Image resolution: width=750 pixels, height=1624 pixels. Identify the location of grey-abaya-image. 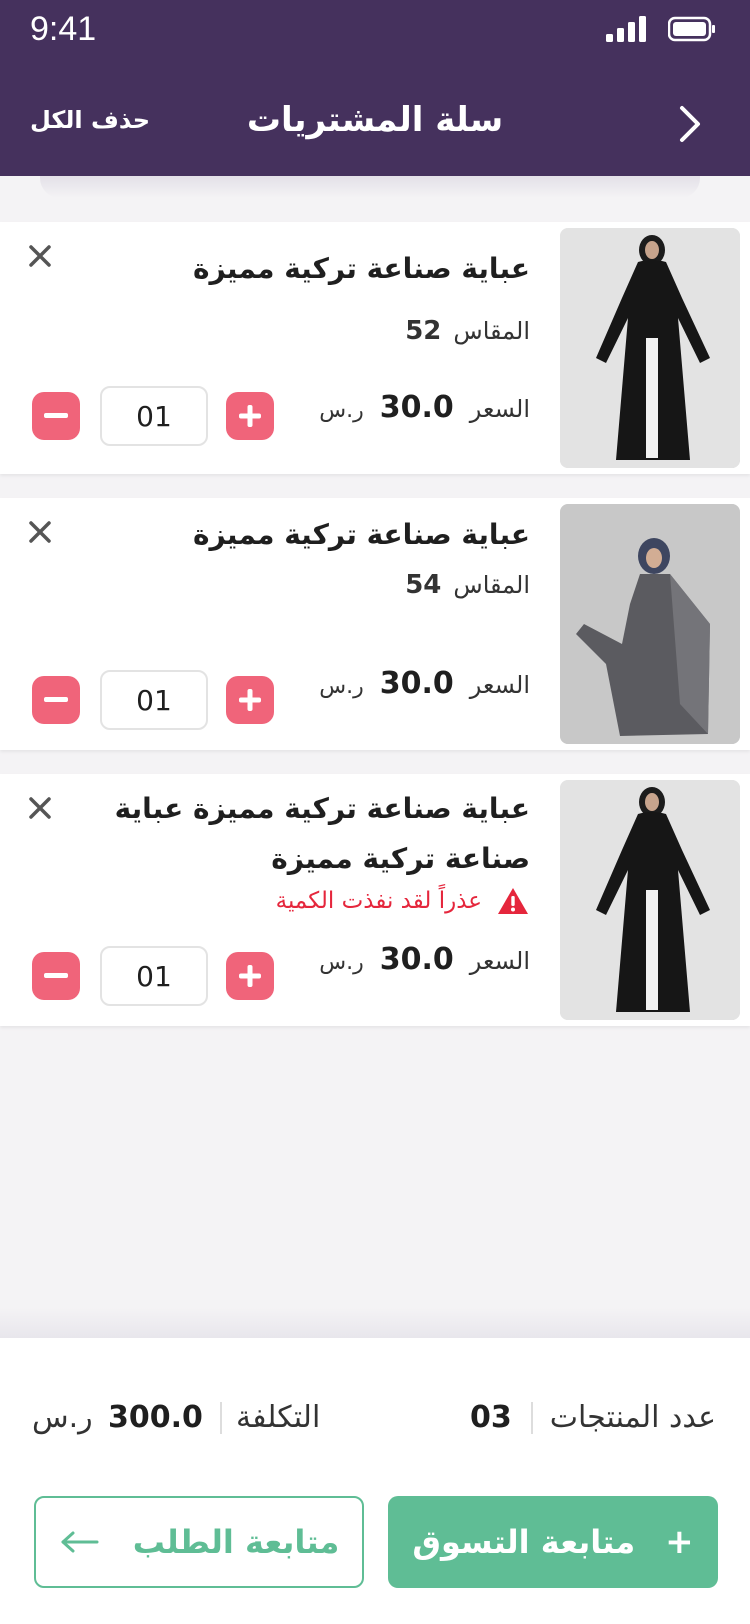
(650, 624).